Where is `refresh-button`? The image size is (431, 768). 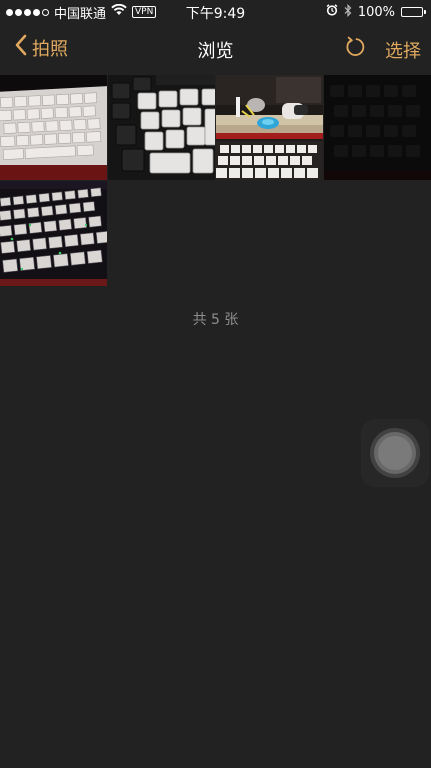
refresh-button is located at coordinates (355, 49).